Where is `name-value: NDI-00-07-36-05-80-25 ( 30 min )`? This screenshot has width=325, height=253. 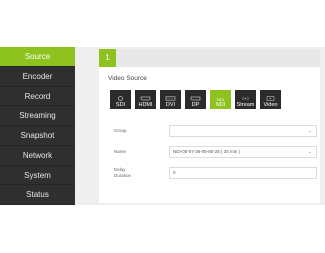 name-value: NDI-00-07-36-05-80-25 ( 30 min ) is located at coordinates (207, 151).